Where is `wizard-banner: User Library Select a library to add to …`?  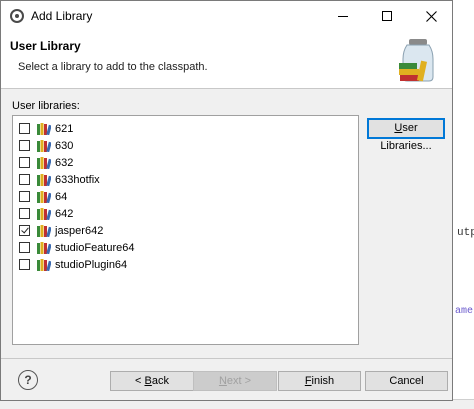
wizard-banner: User Library Select a library to add to … is located at coordinates (226, 60).